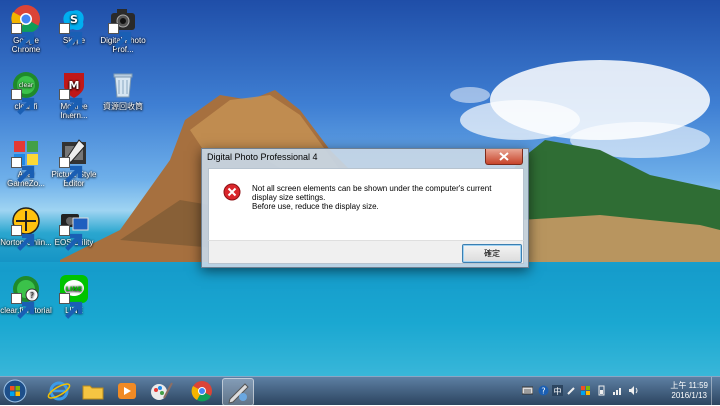  What do you see at coordinates (360, 391) in the screenshot?
I see `taskbar: ? 中 上午 11:59 2016/1/13` at bounding box center [360, 391].